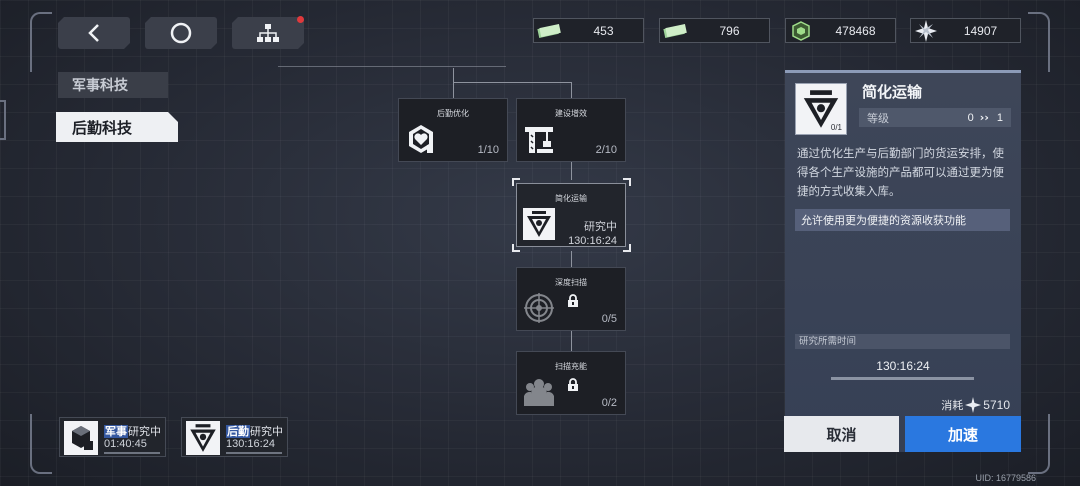 This screenshot has height=486, width=1080. Describe the element at coordinates (606, 150) in the screenshot. I see `node-progress: 2/10` at that location.